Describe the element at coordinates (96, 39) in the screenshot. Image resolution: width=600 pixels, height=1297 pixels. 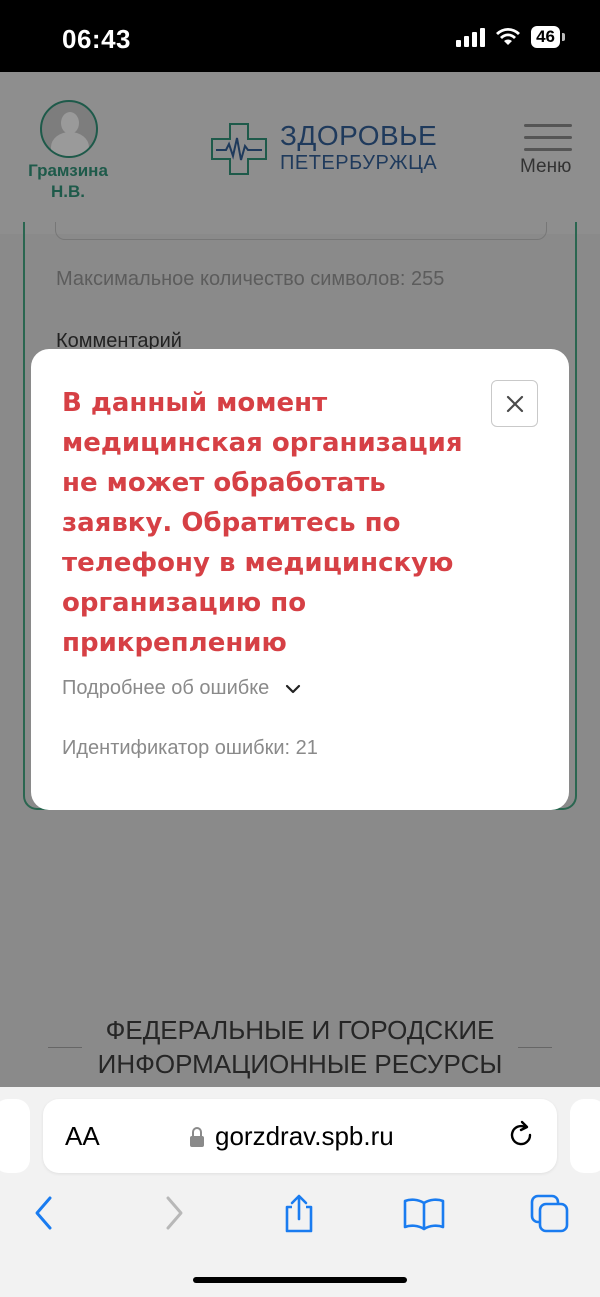
I see `status-time: 06:43` at that location.